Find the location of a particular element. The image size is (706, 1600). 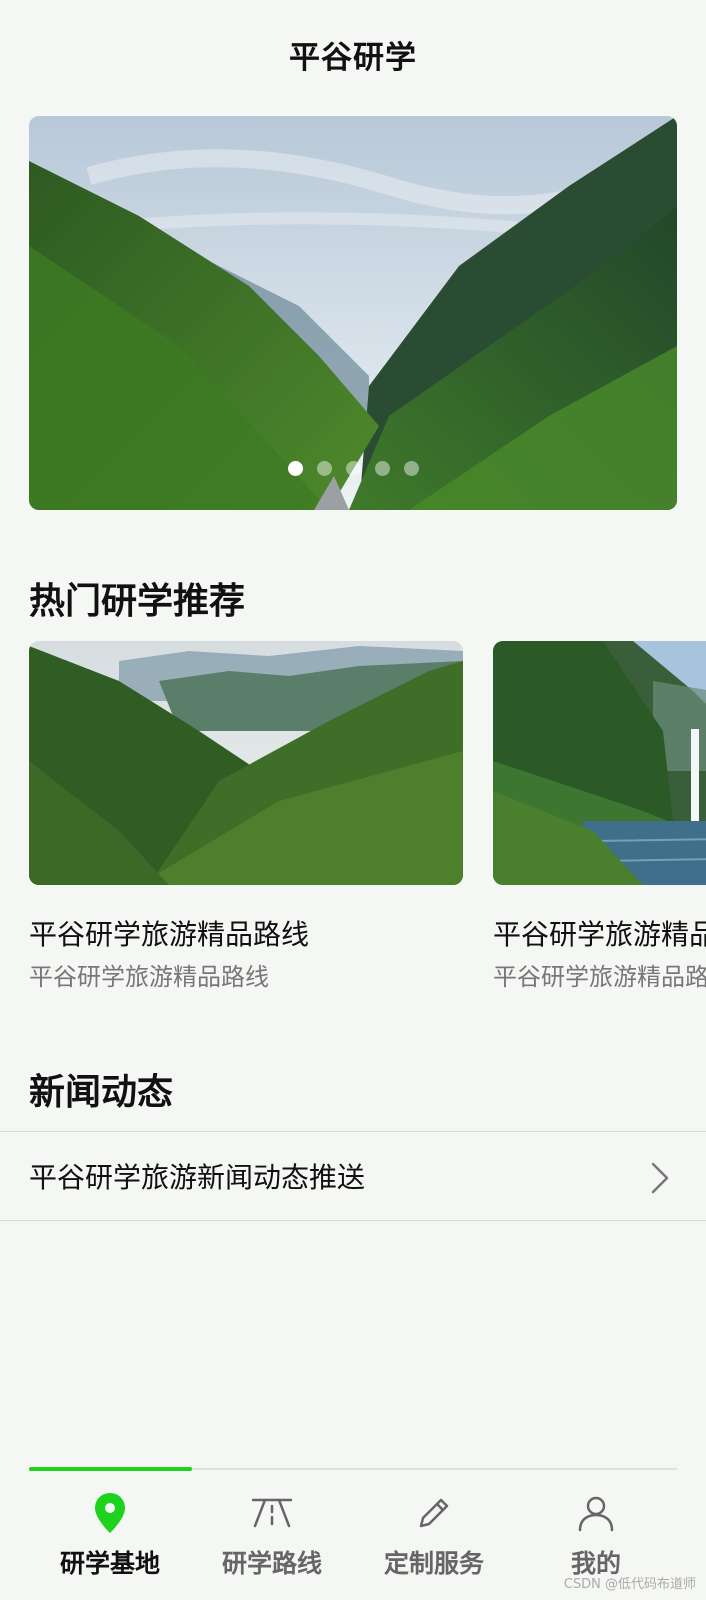

news-section-title: 新闻动态 is located at coordinates (101, 1092).